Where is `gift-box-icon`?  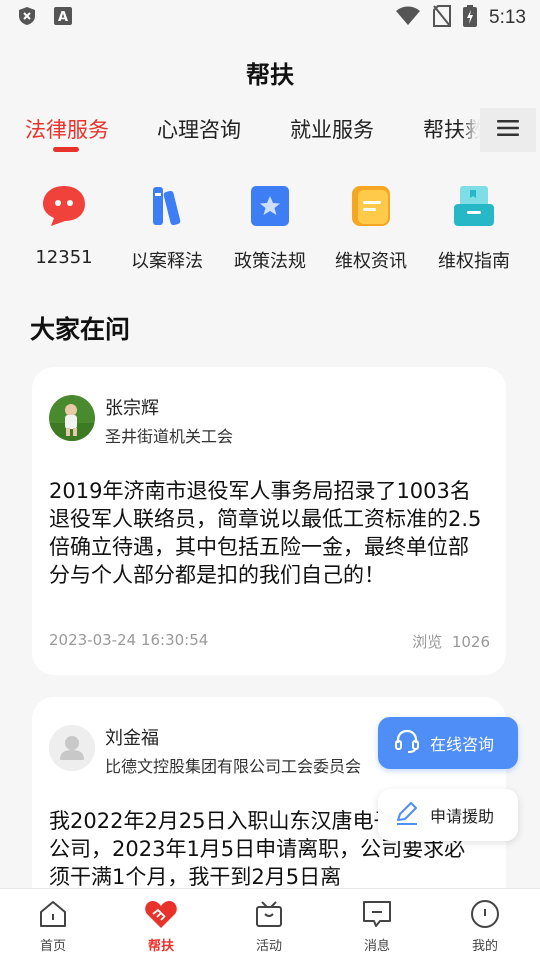
gift-box-icon is located at coordinates (269, 914).